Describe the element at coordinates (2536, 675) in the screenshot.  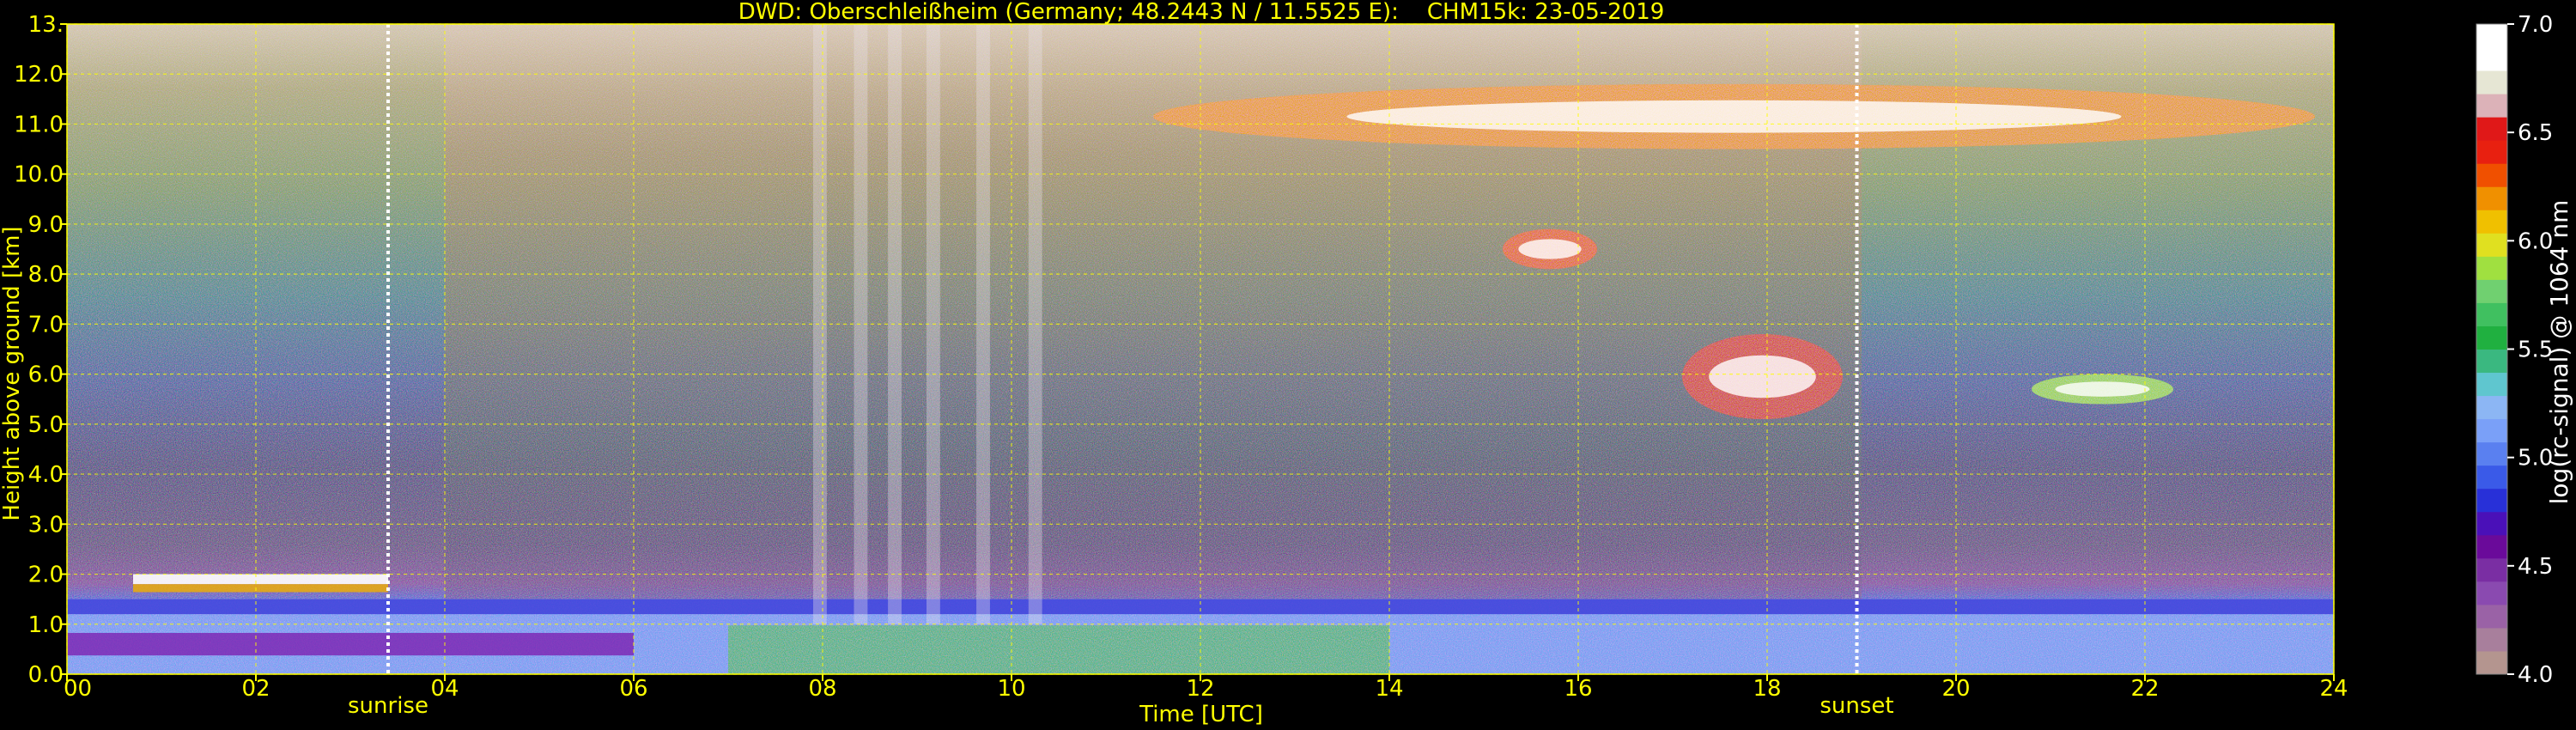
I see `colorbar-tick-label: 4.0` at that location.